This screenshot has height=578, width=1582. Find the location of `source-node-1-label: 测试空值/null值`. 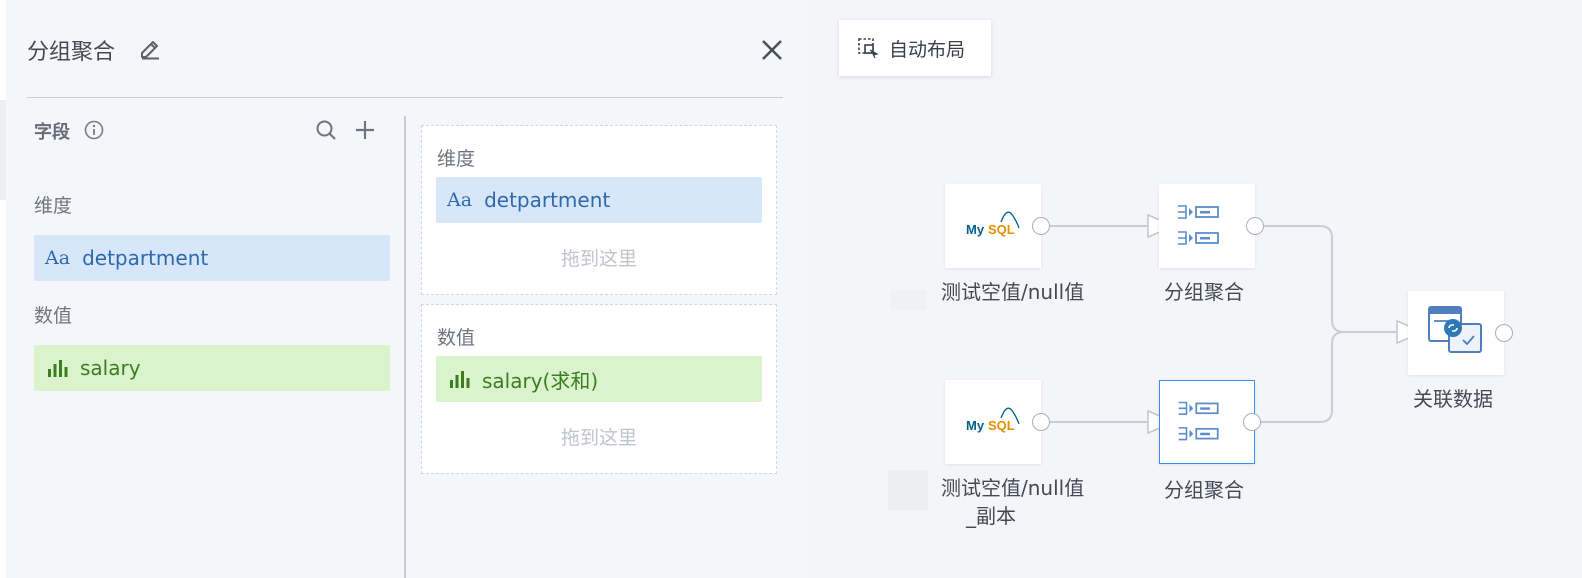

source-node-1-label: 测试空值/null值 is located at coordinates (1013, 292).